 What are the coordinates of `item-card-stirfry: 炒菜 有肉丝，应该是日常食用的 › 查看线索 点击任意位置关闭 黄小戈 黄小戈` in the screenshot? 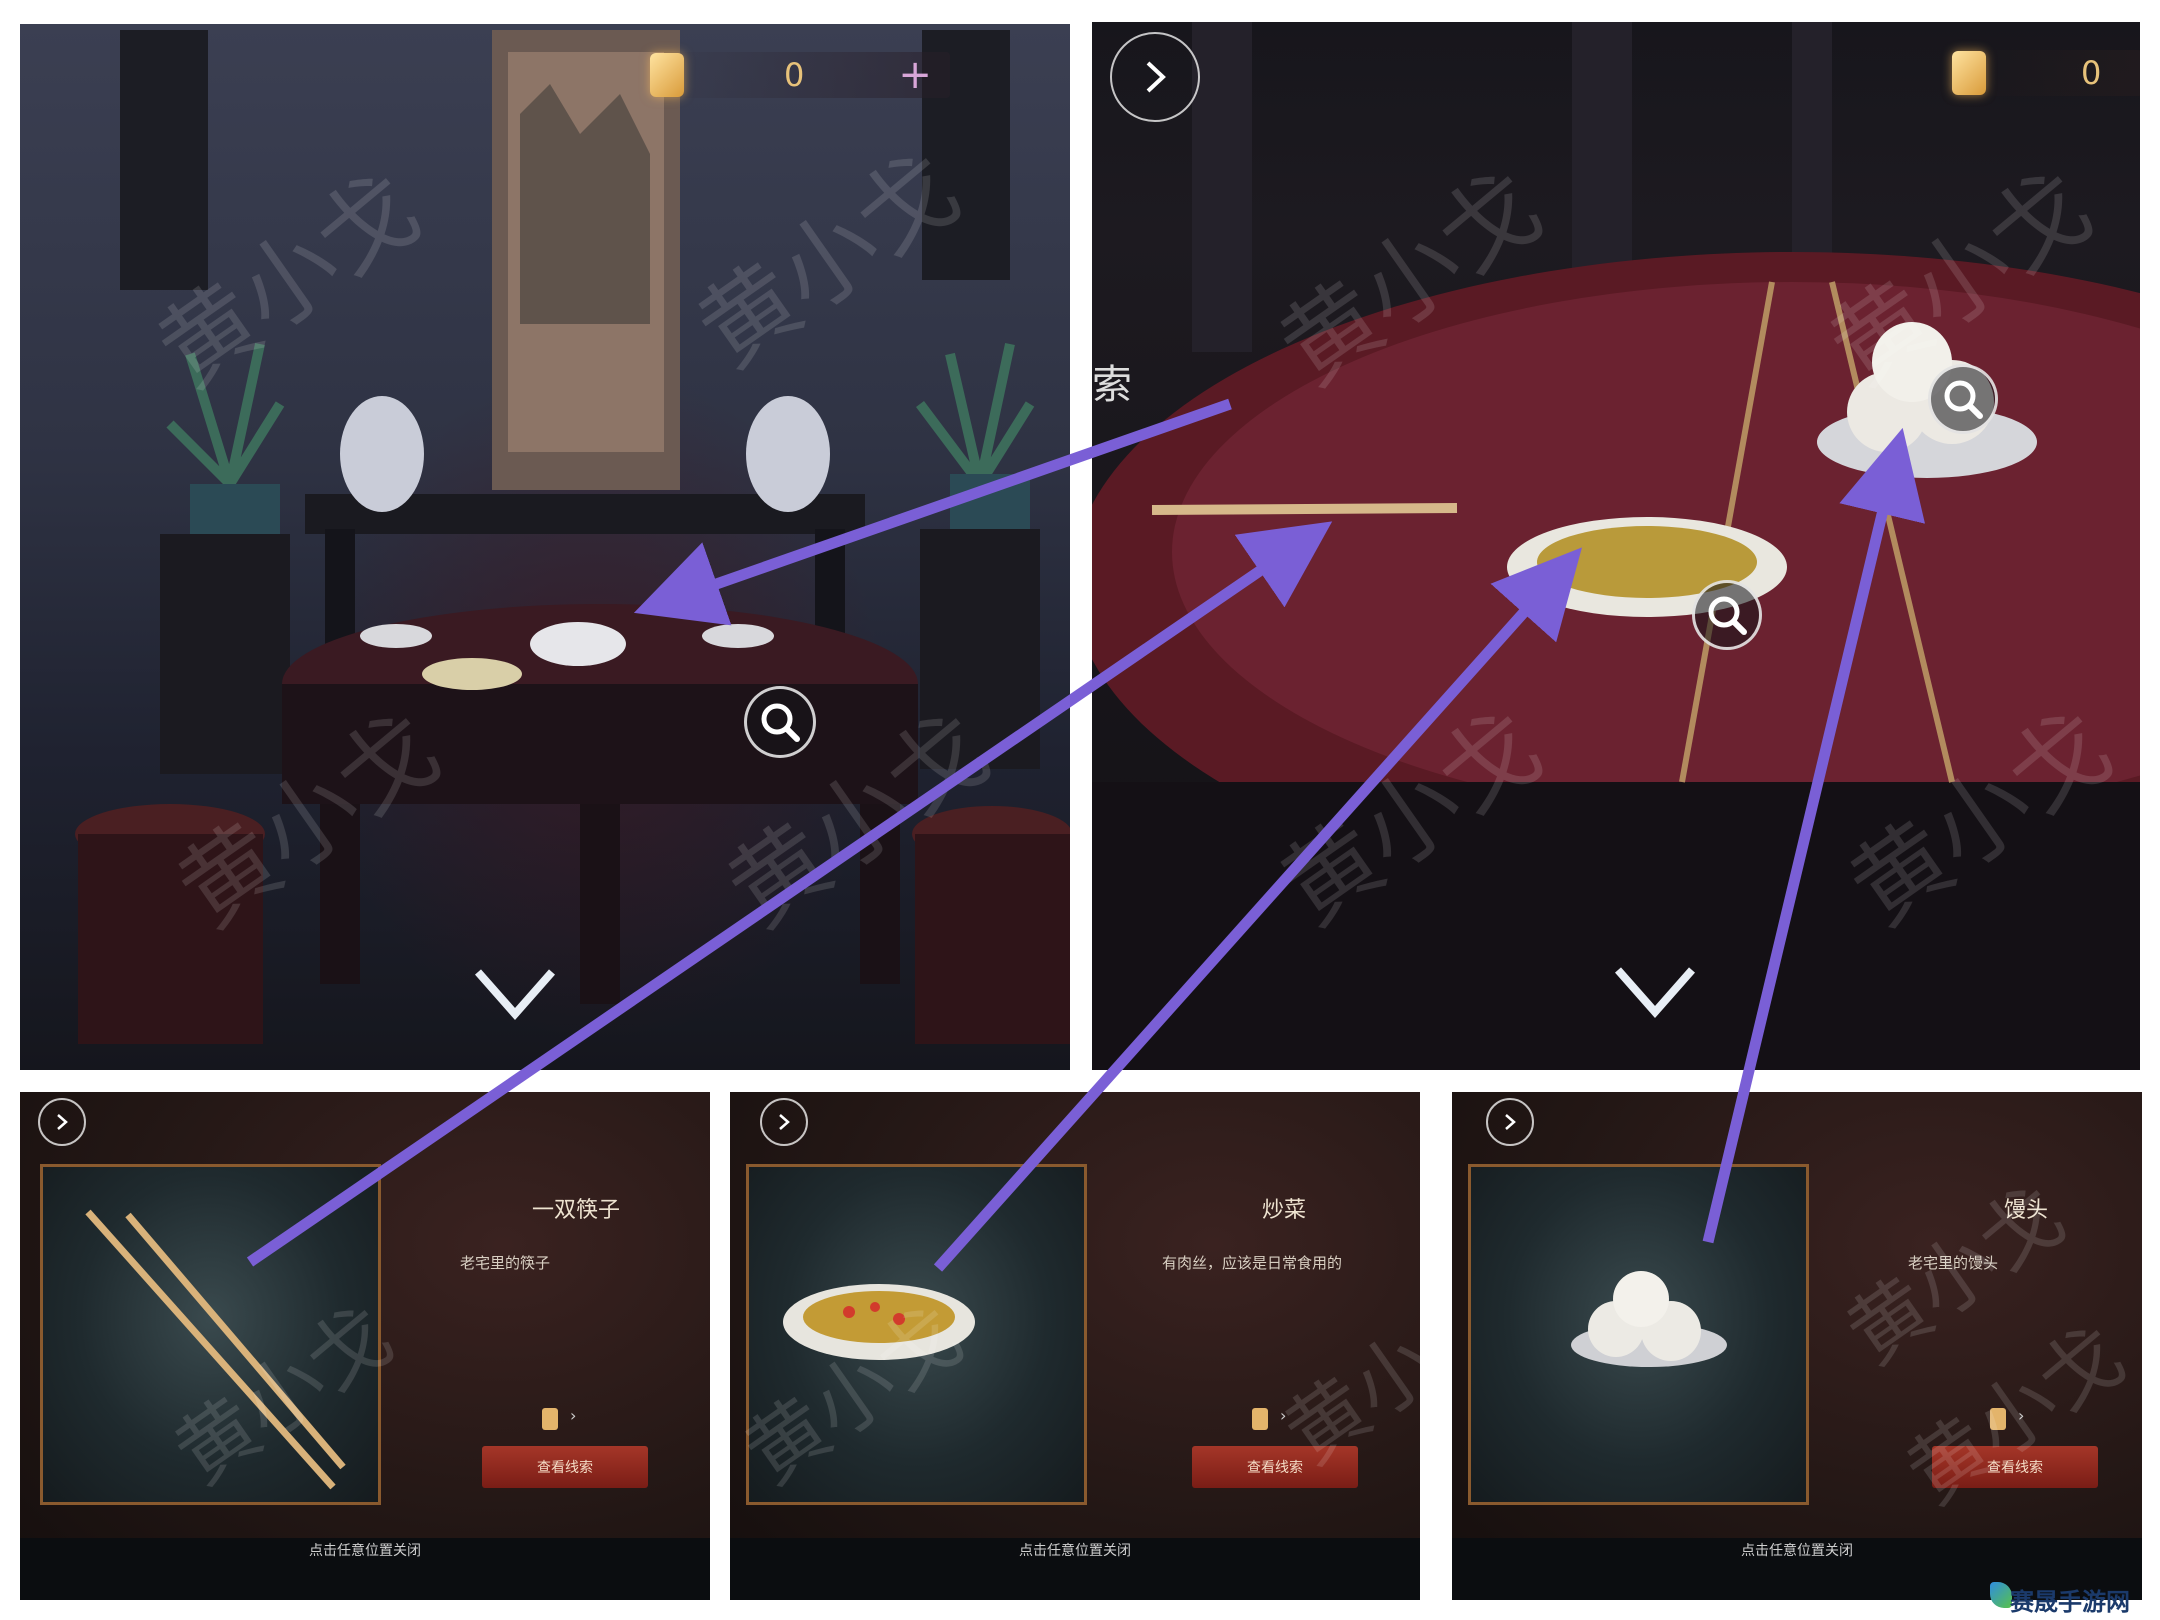 It's located at (1075, 1346).